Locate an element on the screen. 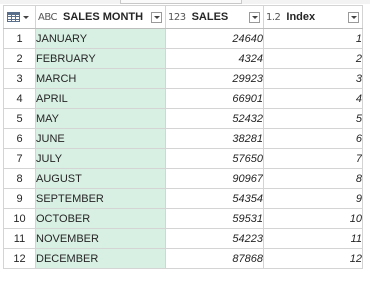 The image size is (370, 293). cell-sales-month: JUNE is located at coordinates (100, 138).